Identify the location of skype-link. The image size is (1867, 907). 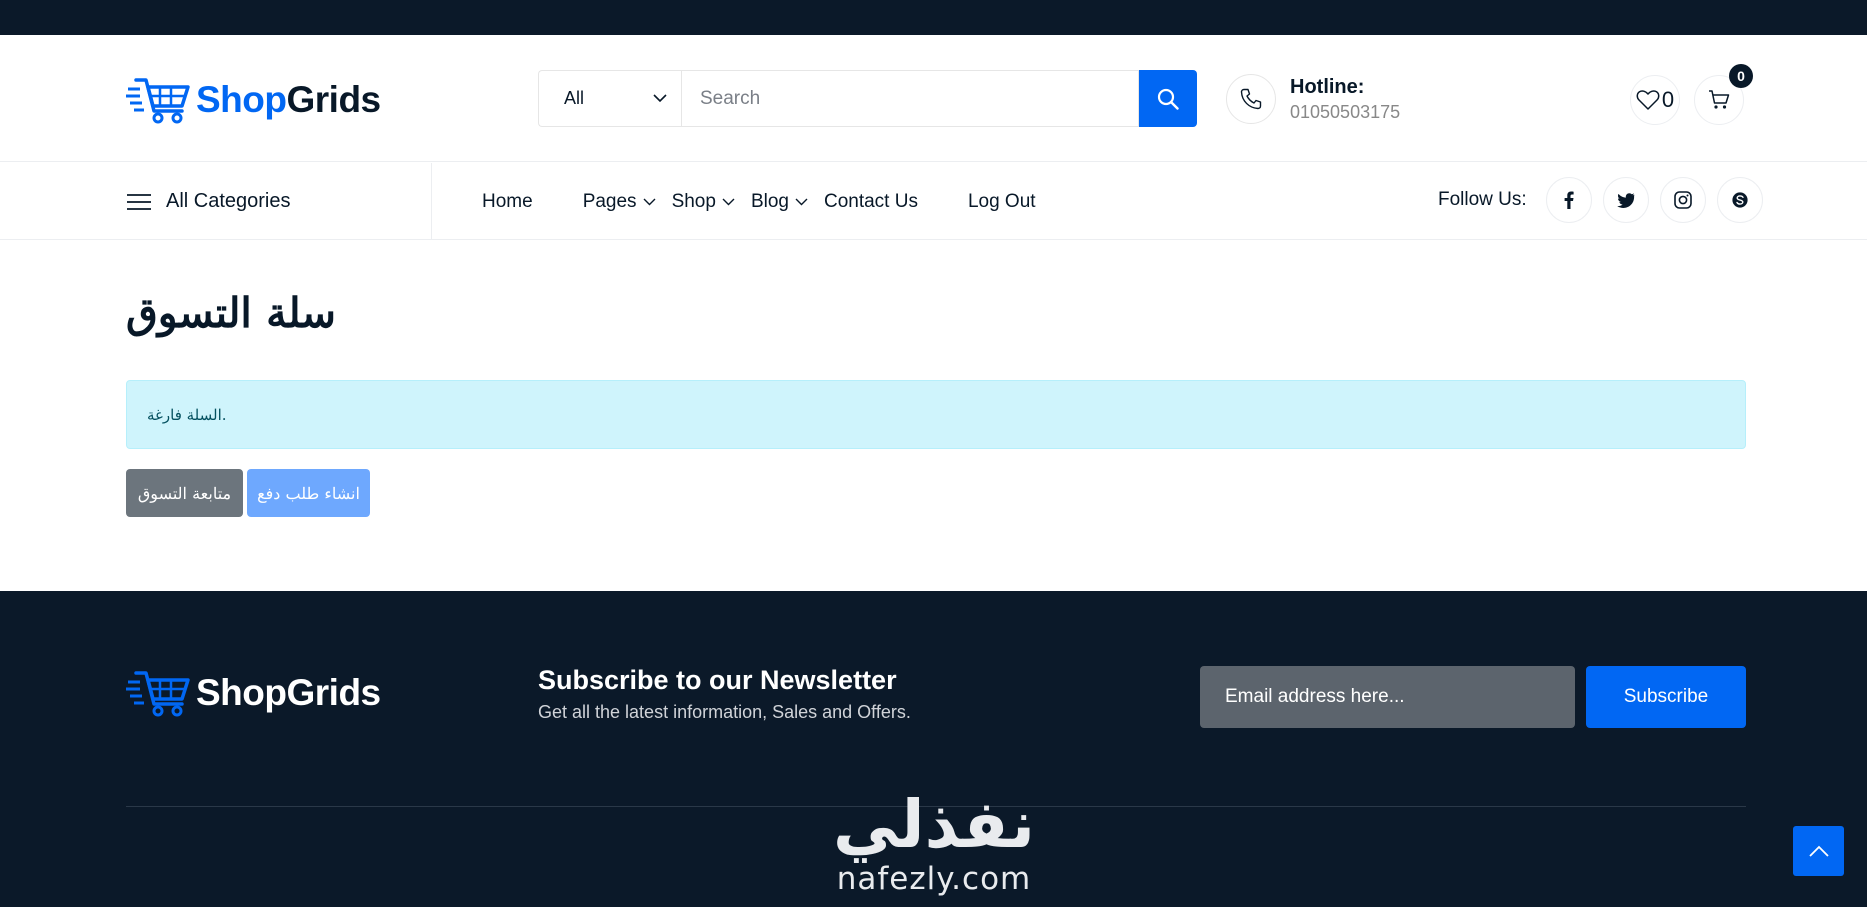
(1739, 200).